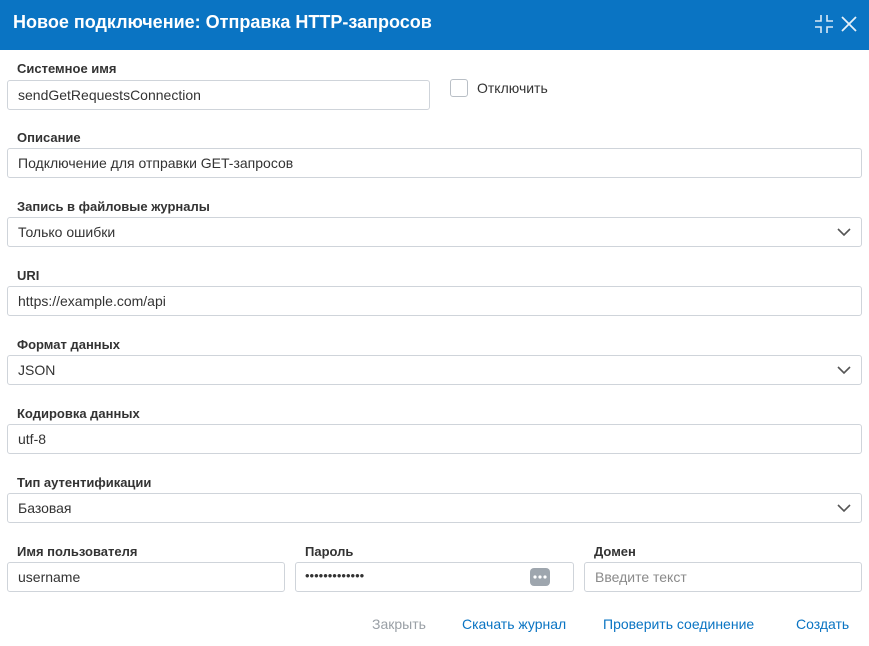 Image resolution: width=869 pixels, height=646 pixels. Describe the element at coordinates (514, 624) in the screenshot. I see `download-log-button: Скачать журнал` at that location.